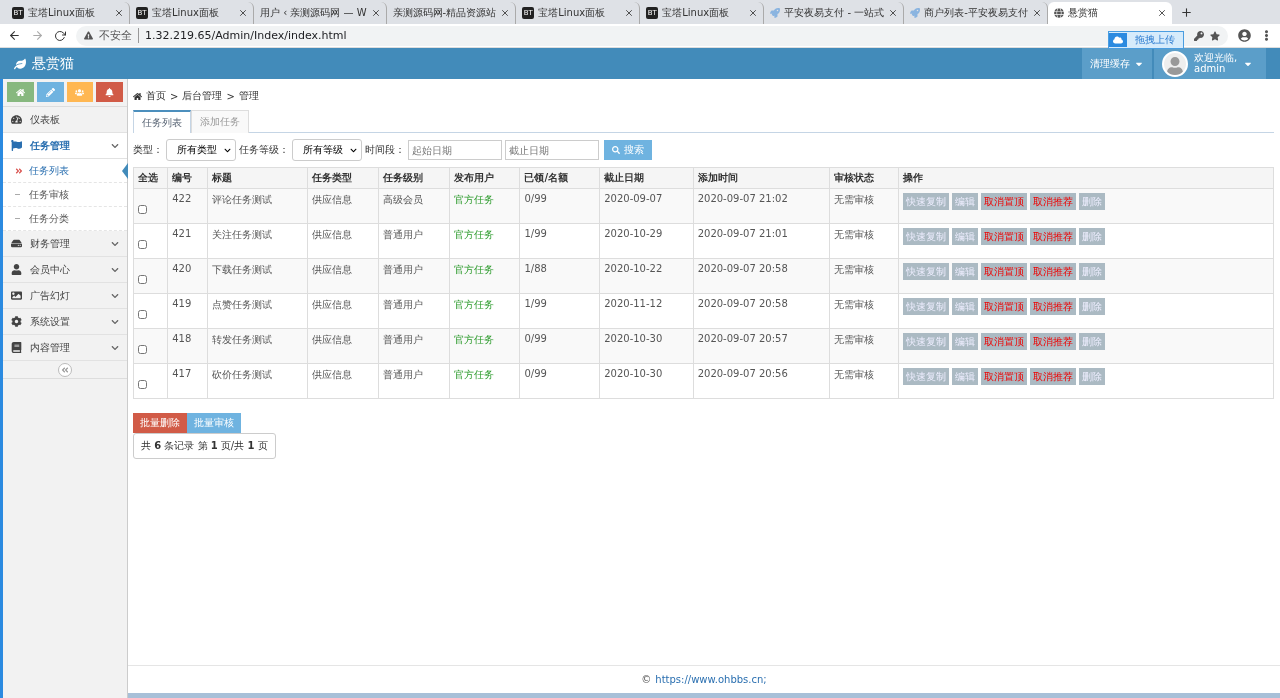  I want to click on column-header: 已领/名额, so click(559, 178).